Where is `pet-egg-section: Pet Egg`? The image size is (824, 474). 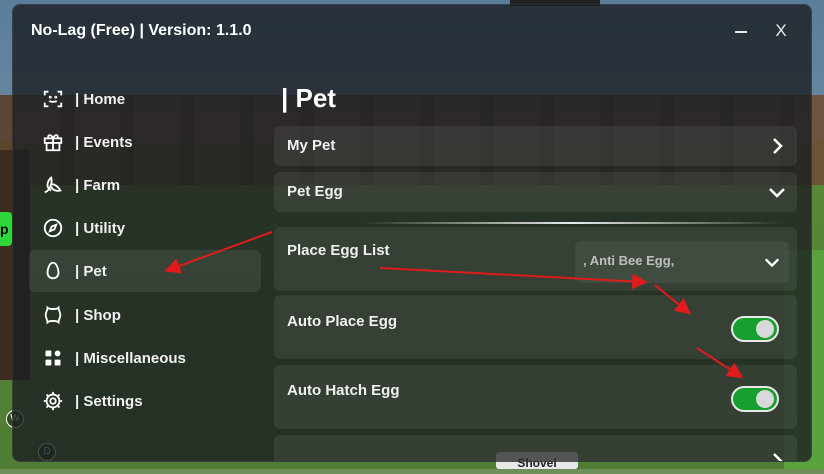
pet-egg-section: Pet Egg is located at coordinates (535, 192).